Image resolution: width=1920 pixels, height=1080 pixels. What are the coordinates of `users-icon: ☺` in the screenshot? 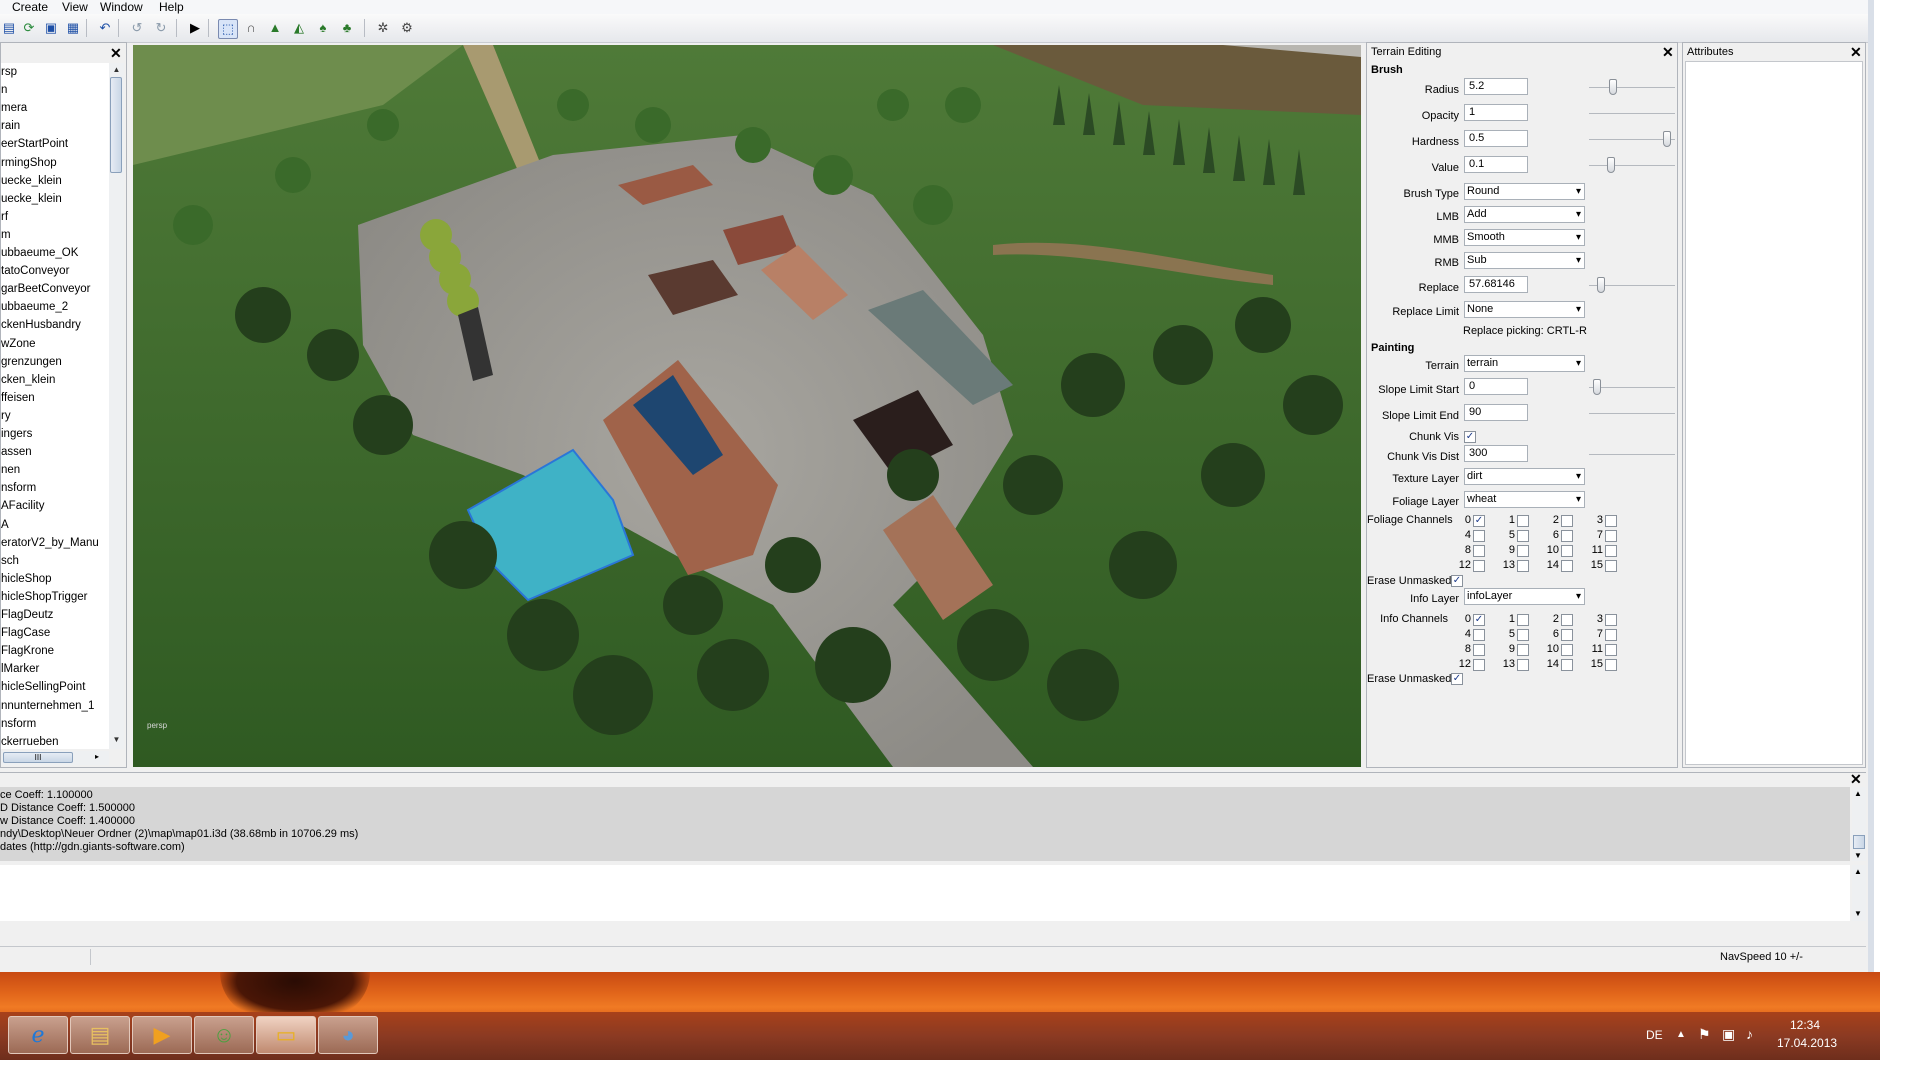 It's located at (224, 1035).